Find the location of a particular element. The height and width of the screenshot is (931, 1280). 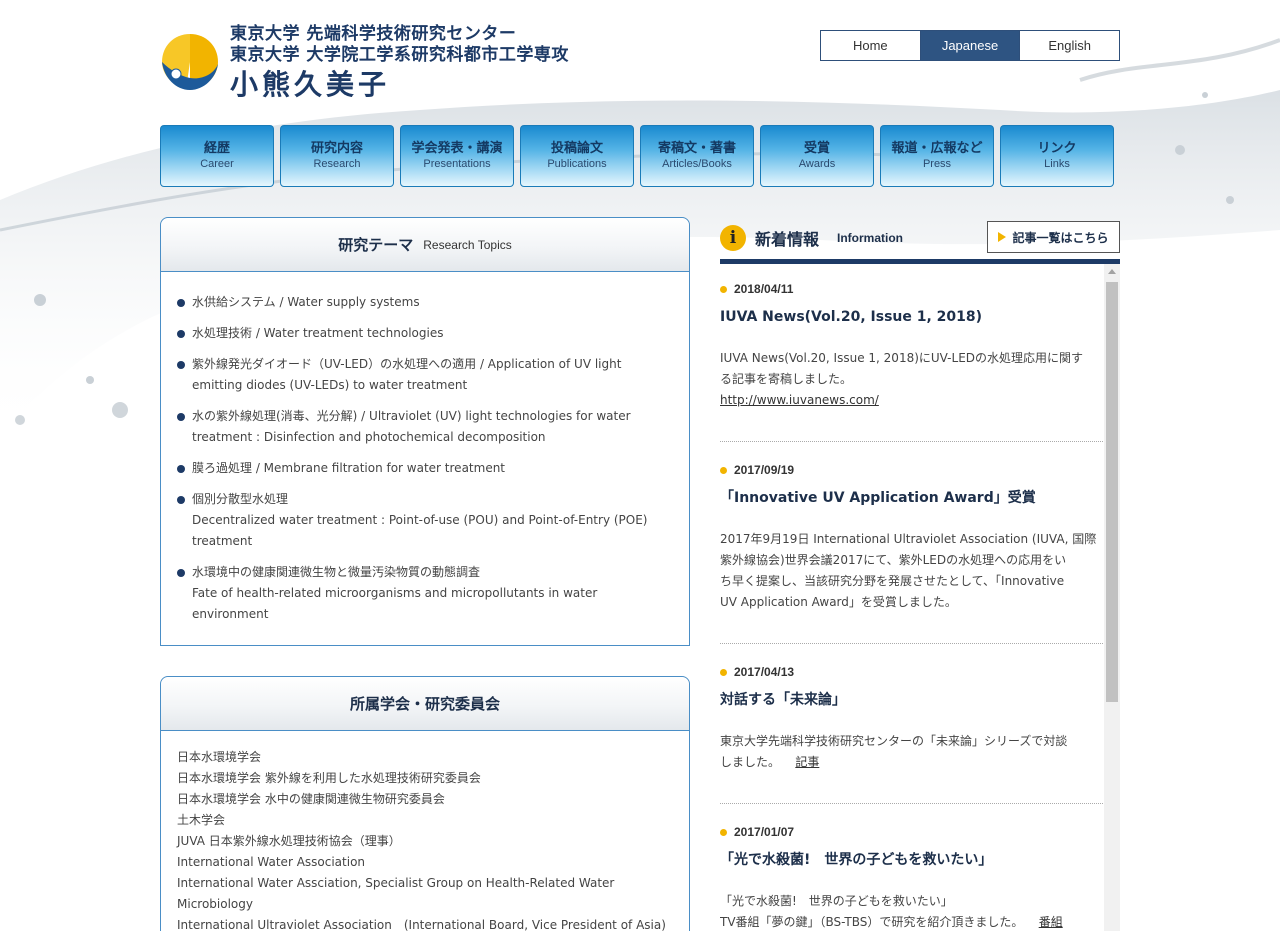

news-headline: 対話する「未来論」 is located at coordinates (783, 700).